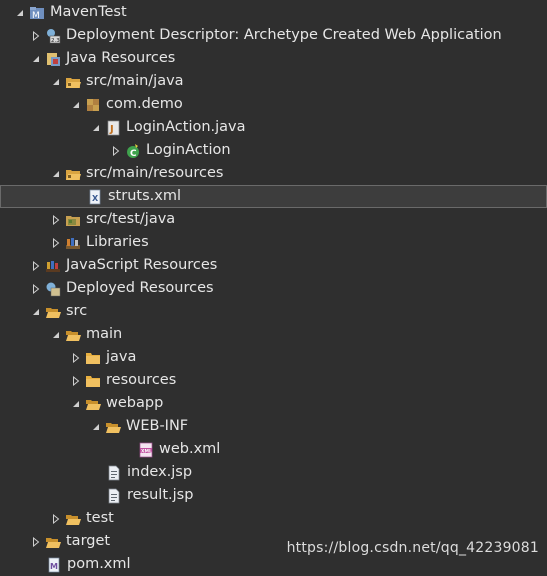  Describe the element at coordinates (273, 12) in the screenshot. I see `tree-item-maventest: M MavenTest` at that location.